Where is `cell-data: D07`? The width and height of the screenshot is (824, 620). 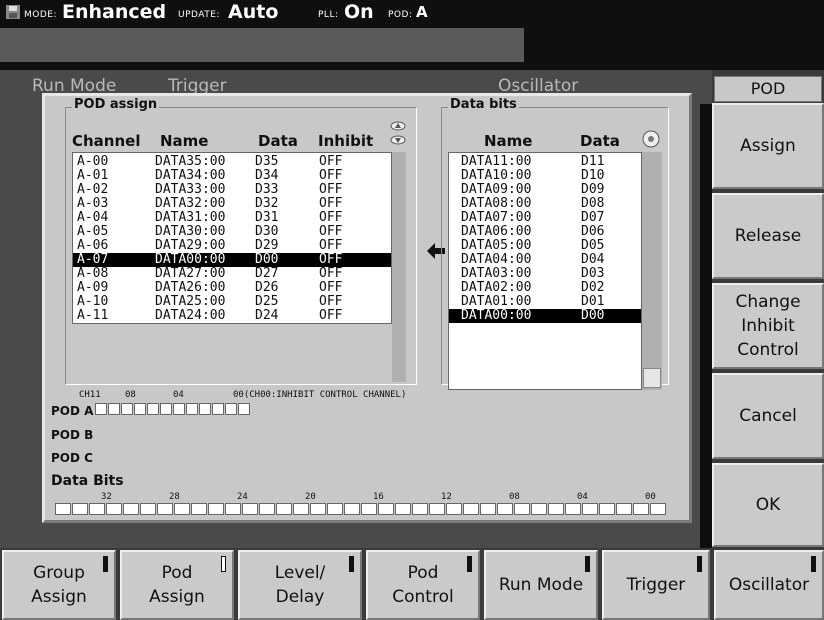
cell-data: D07 is located at coordinates (593, 217).